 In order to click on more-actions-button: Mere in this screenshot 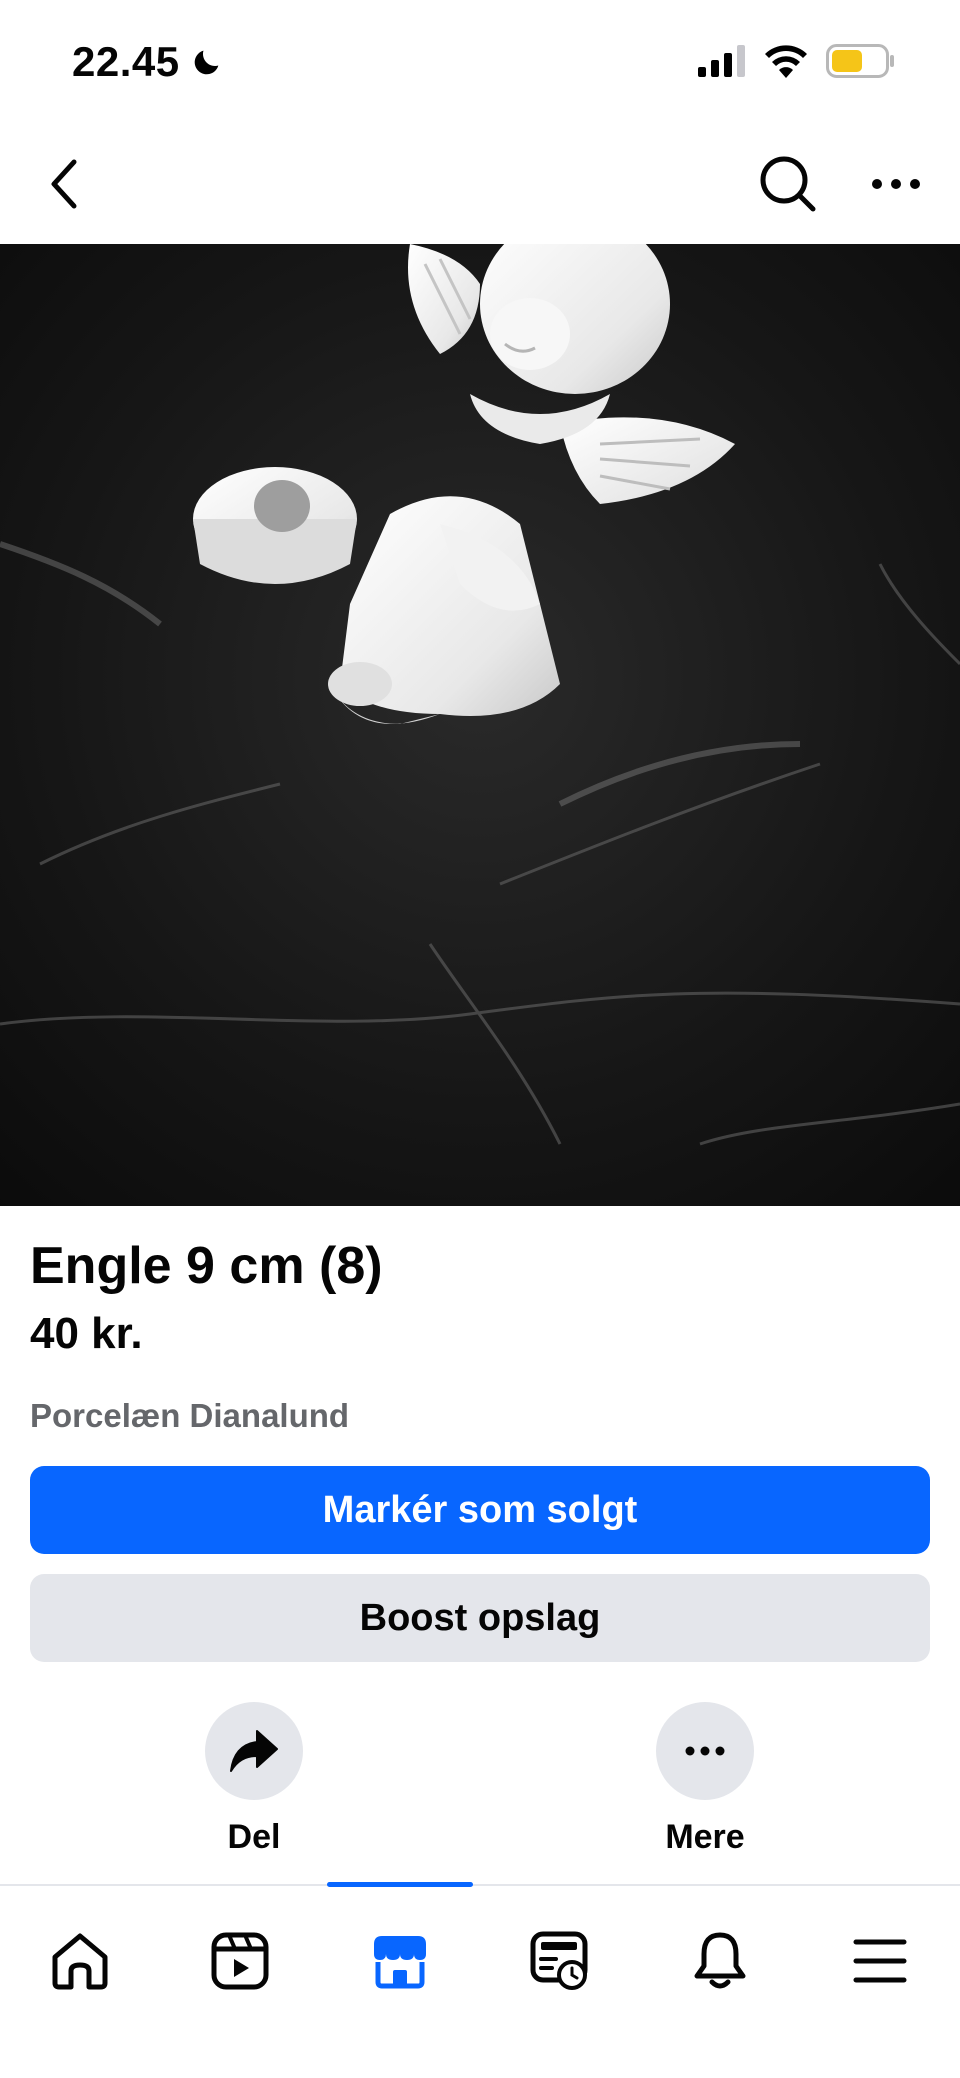, I will do `click(705, 1779)`.